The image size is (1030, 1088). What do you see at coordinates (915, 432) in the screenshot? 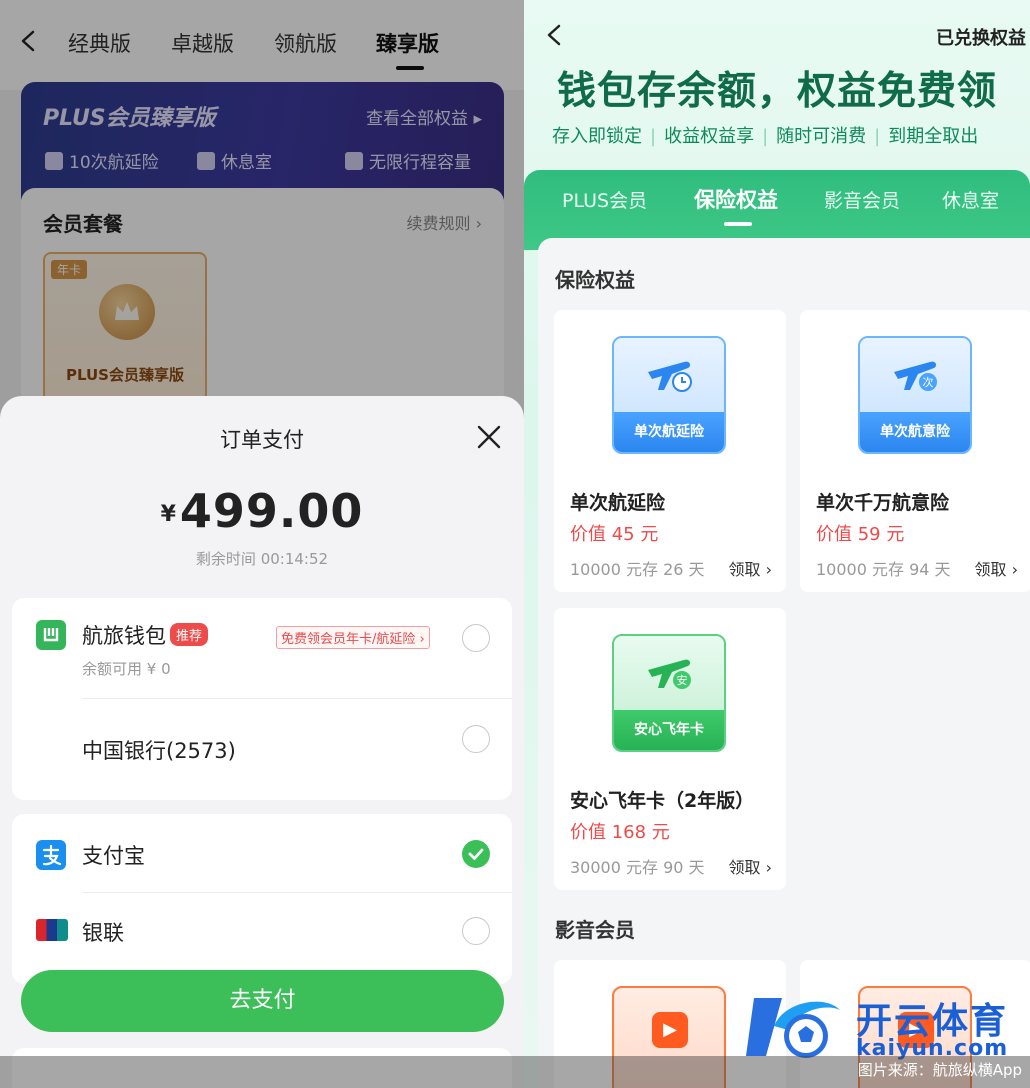
I see `art-label: 单次航意险` at bounding box center [915, 432].